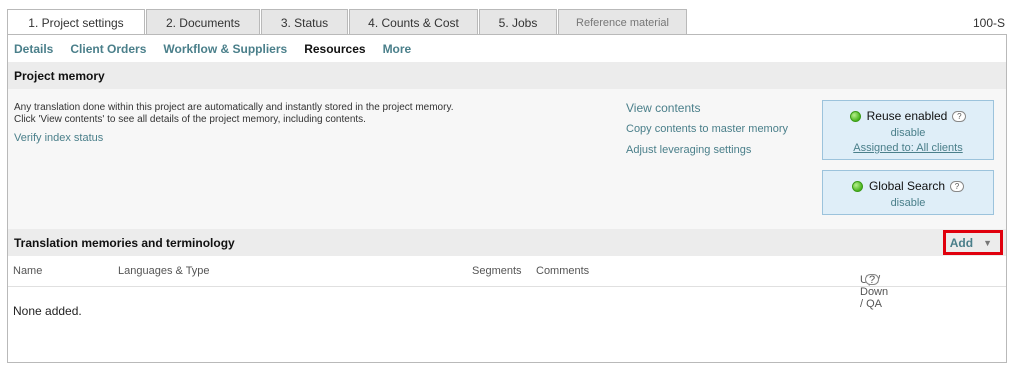  What do you see at coordinates (908, 203) in the screenshot?
I see `global-search-disable-link: disable` at bounding box center [908, 203].